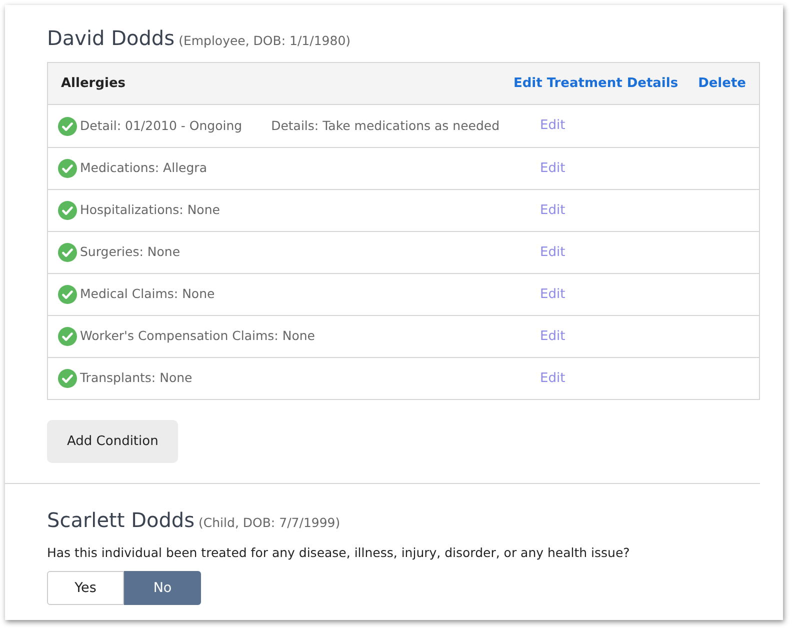 This screenshot has width=793, height=631. What do you see at coordinates (94, 83) in the screenshot?
I see `table-title: Allergies` at bounding box center [94, 83].